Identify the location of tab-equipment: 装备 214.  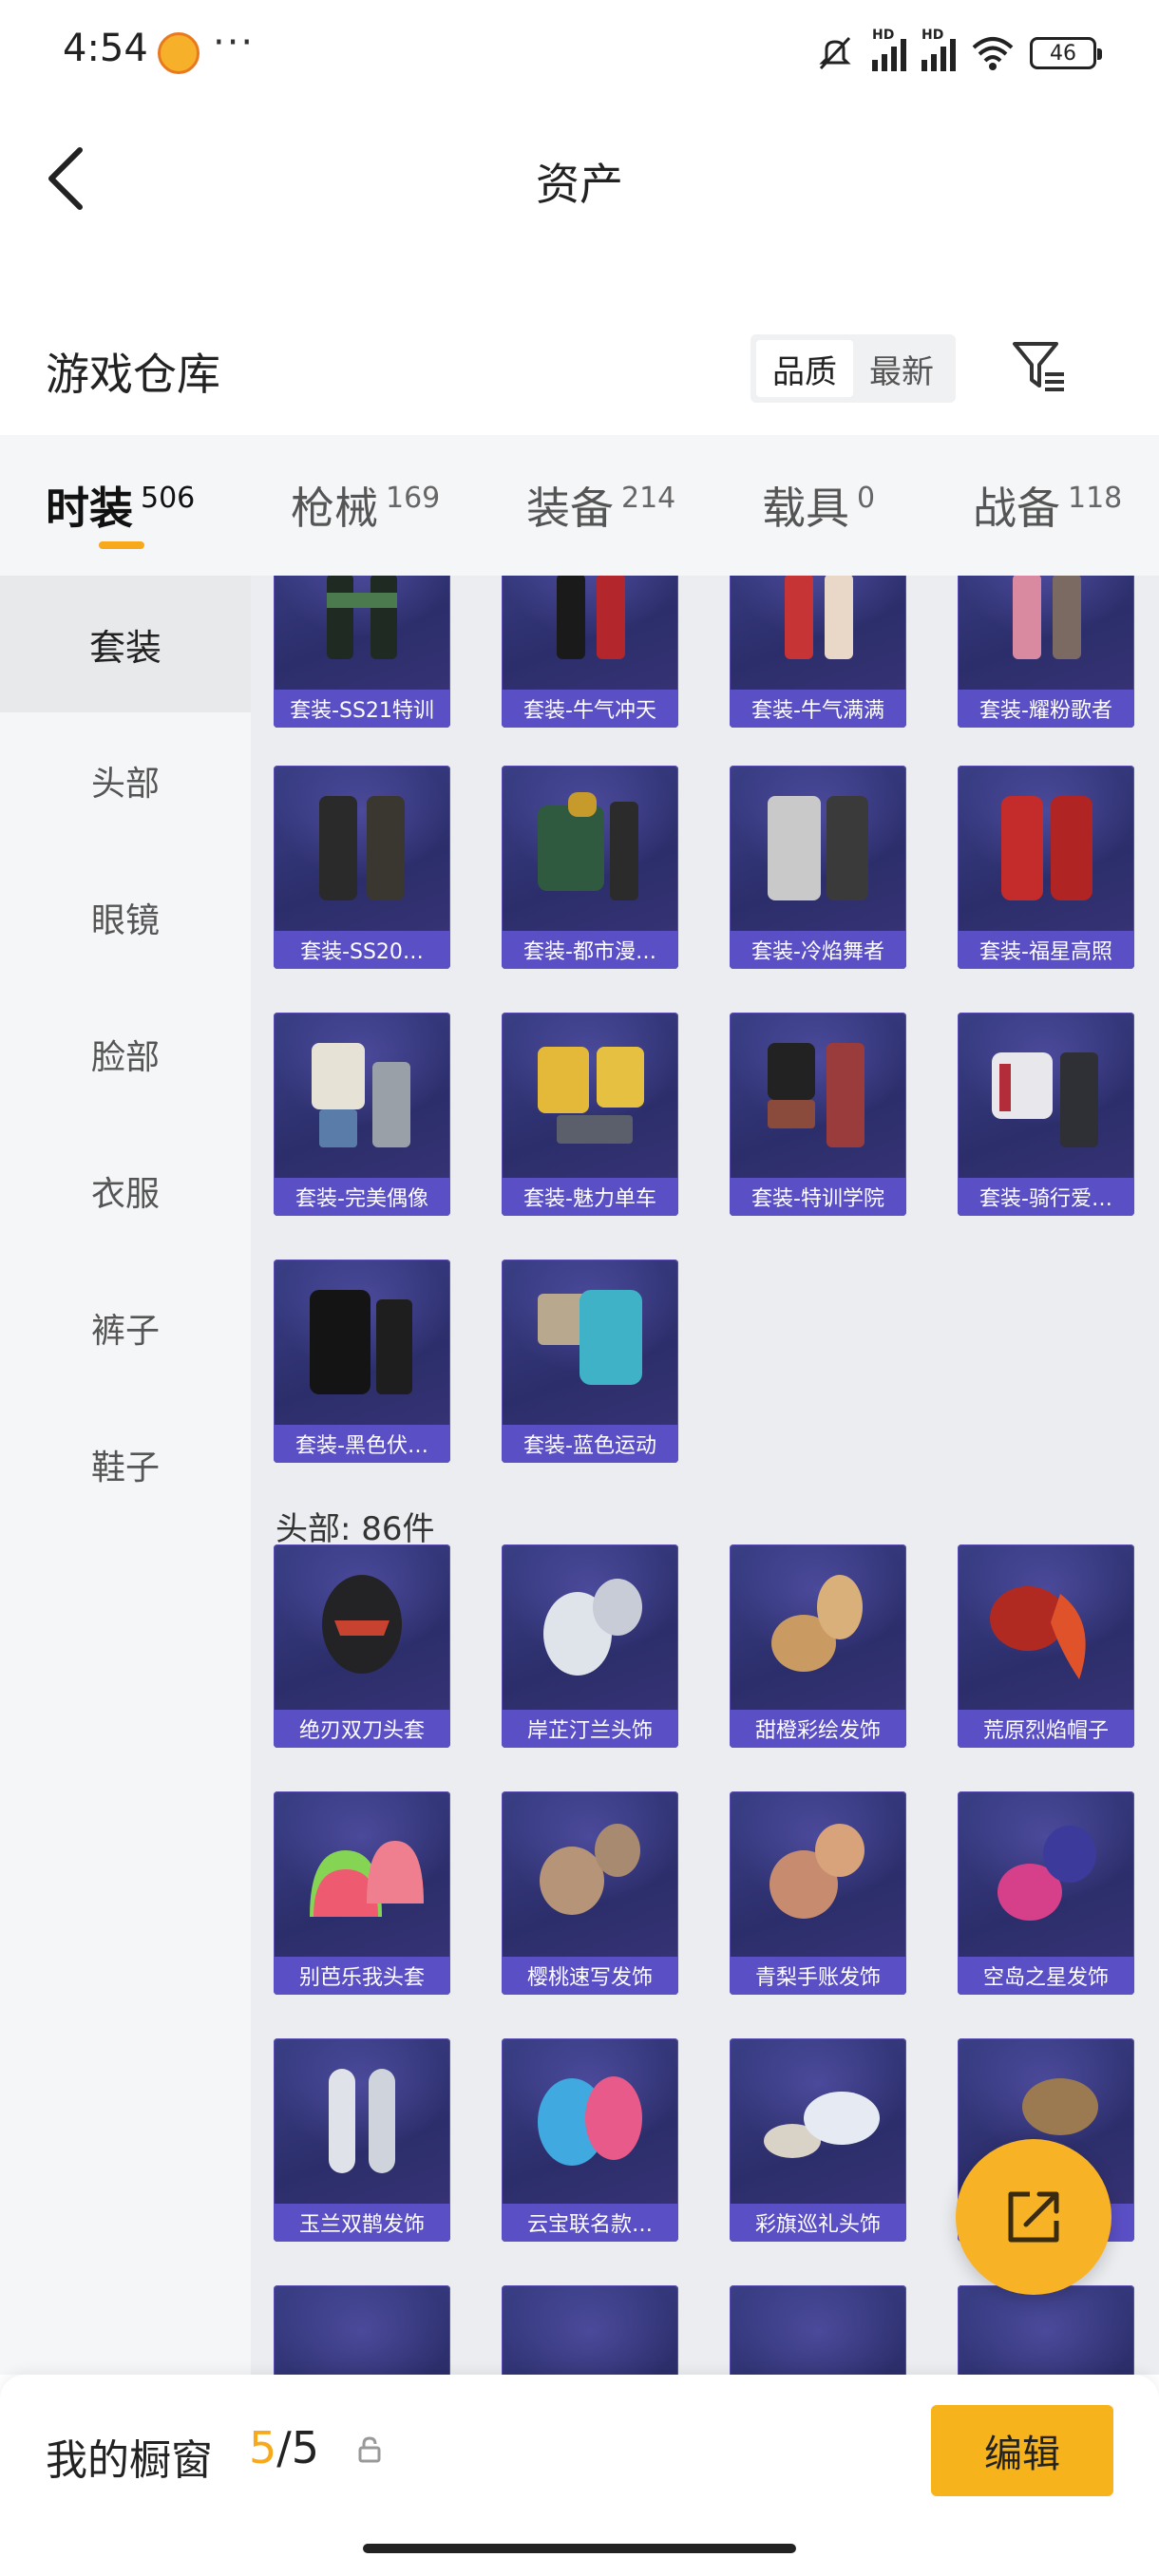
(600, 506).